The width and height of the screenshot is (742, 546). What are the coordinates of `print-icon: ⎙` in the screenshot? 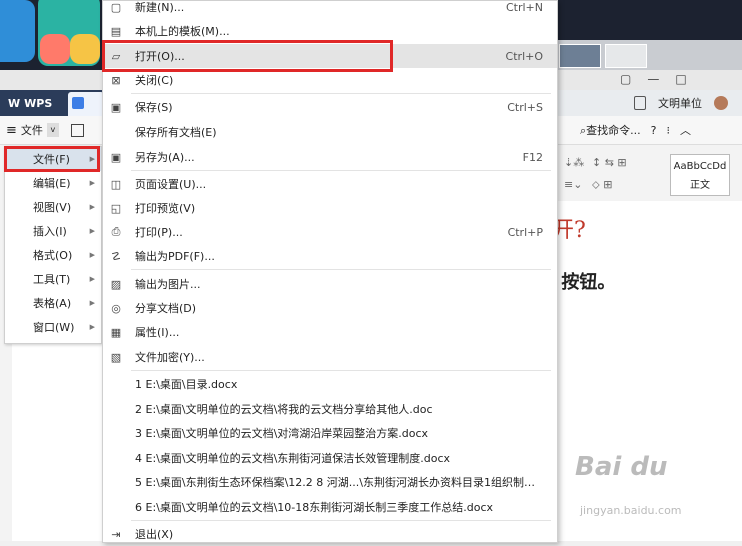 It's located at (116, 231).